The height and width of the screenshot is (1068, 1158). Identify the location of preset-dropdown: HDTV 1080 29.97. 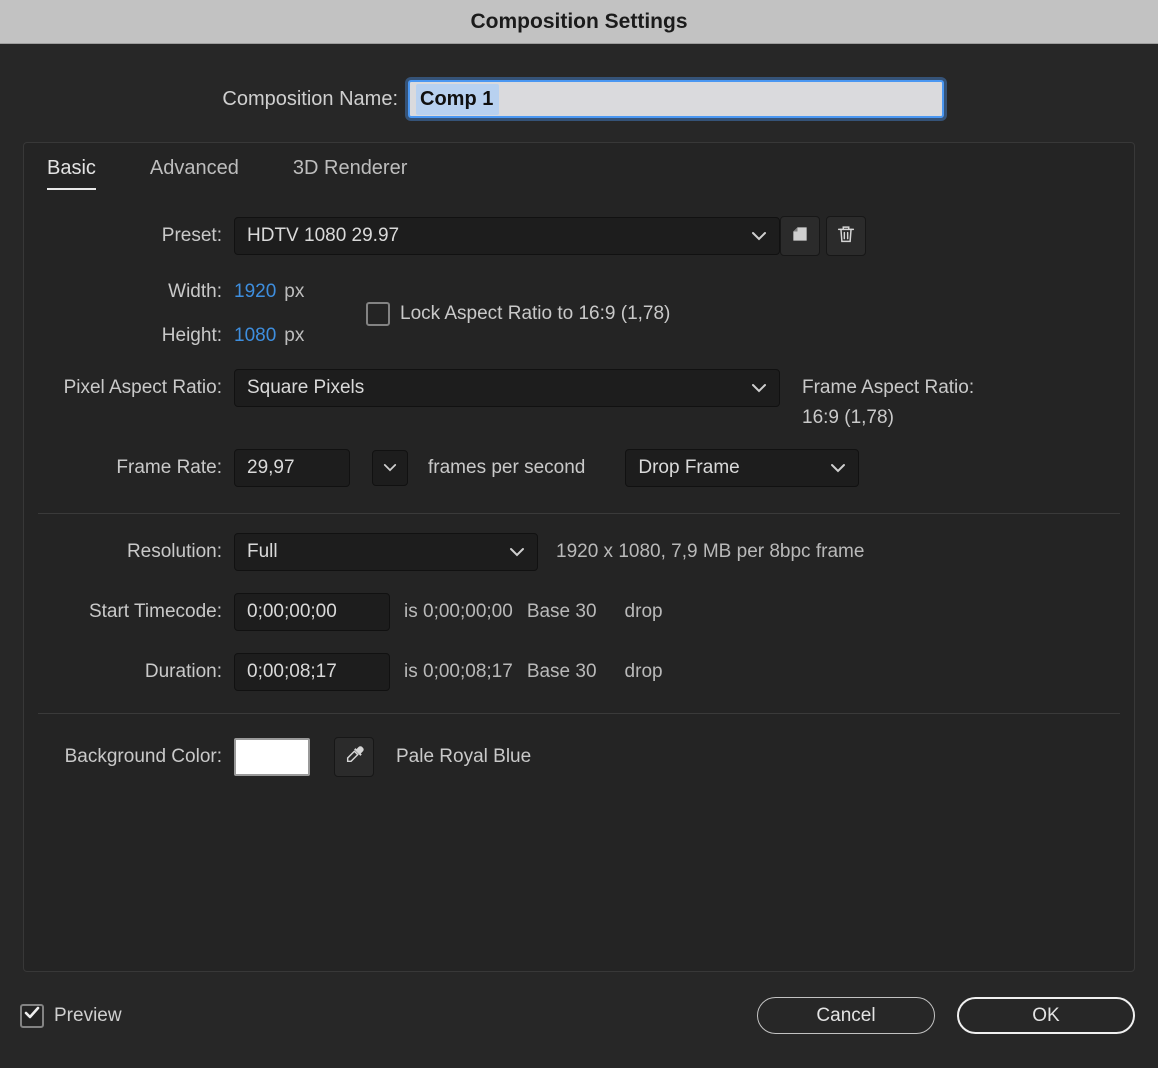
(507, 236).